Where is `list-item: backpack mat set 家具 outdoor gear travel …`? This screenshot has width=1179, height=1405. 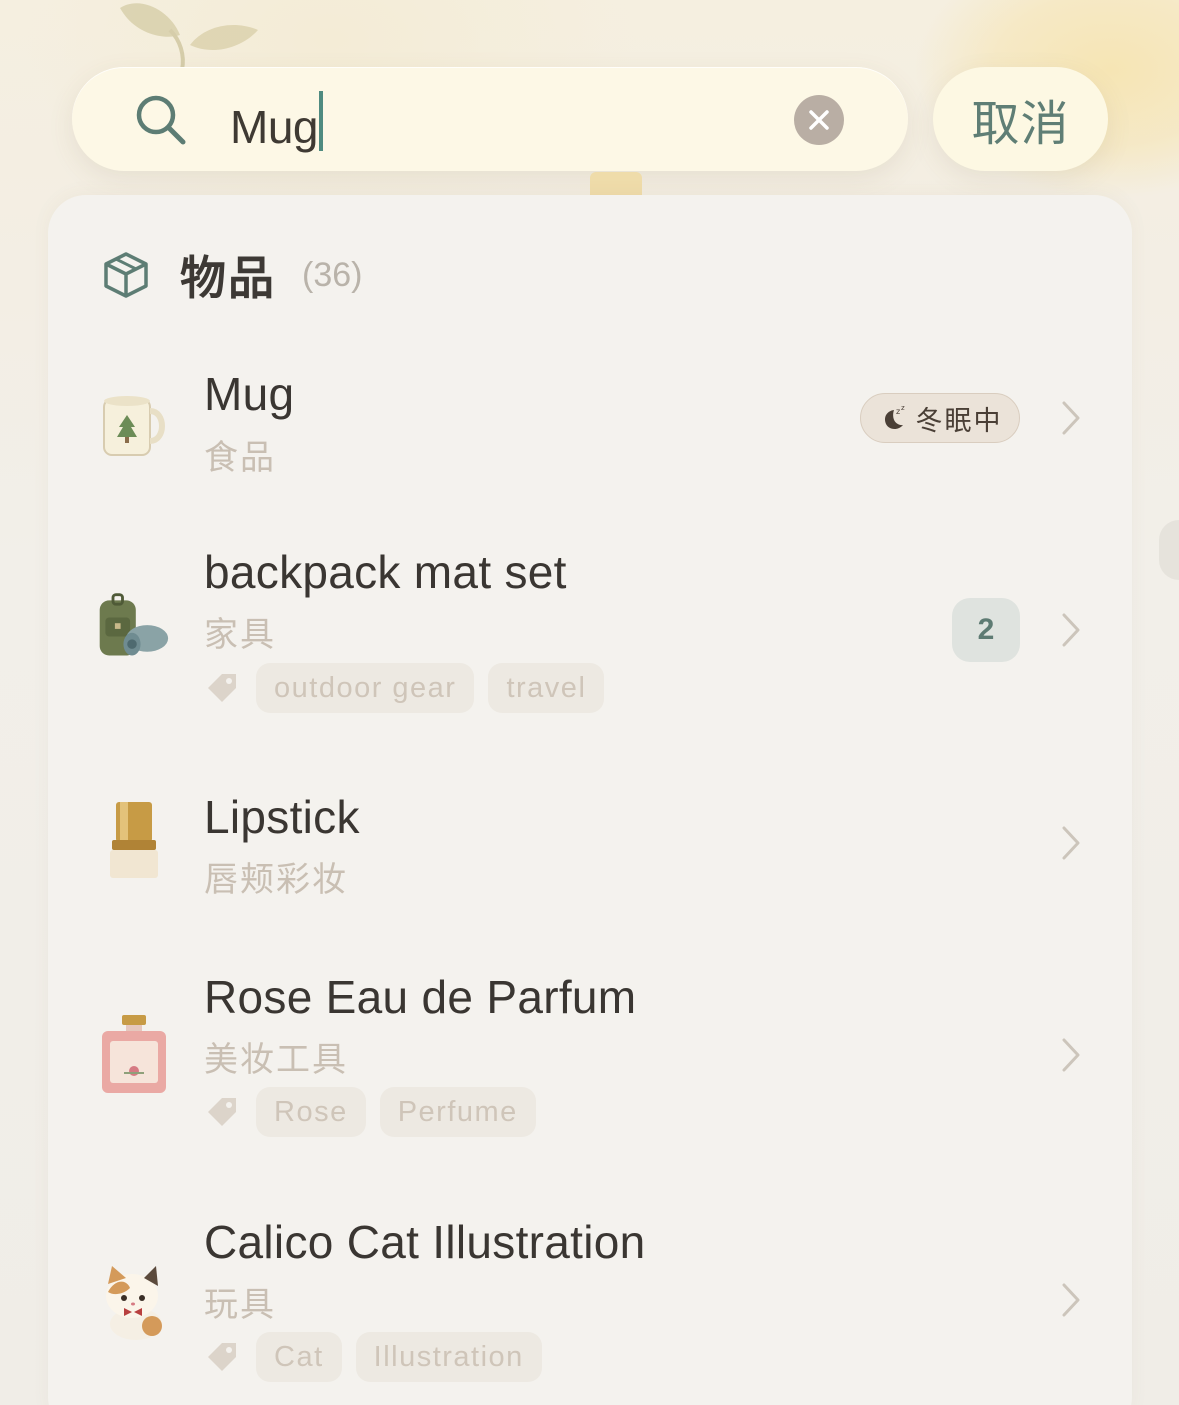
list-item: backpack mat set 家具 outdoor gear travel … is located at coordinates (590, 630).